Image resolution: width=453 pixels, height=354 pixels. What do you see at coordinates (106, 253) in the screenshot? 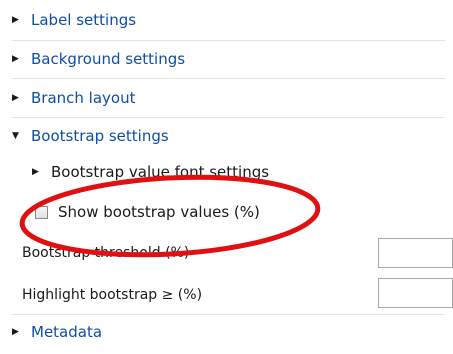
I see `bootstrap-threshold-label: Bootstrap threshold (%)` at bounding box center [106, 253].